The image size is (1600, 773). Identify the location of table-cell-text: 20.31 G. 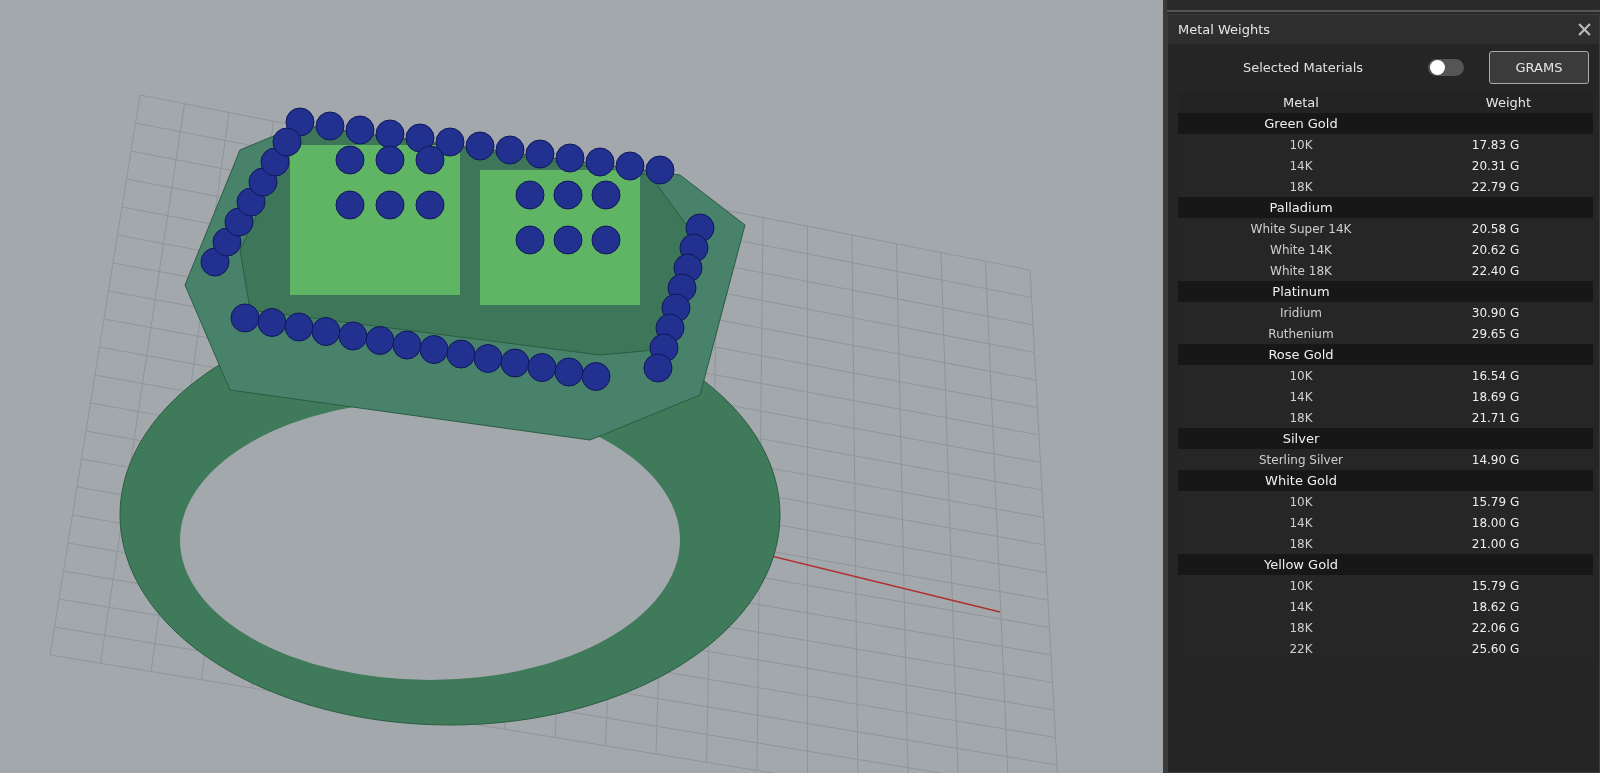
(1495, 166).